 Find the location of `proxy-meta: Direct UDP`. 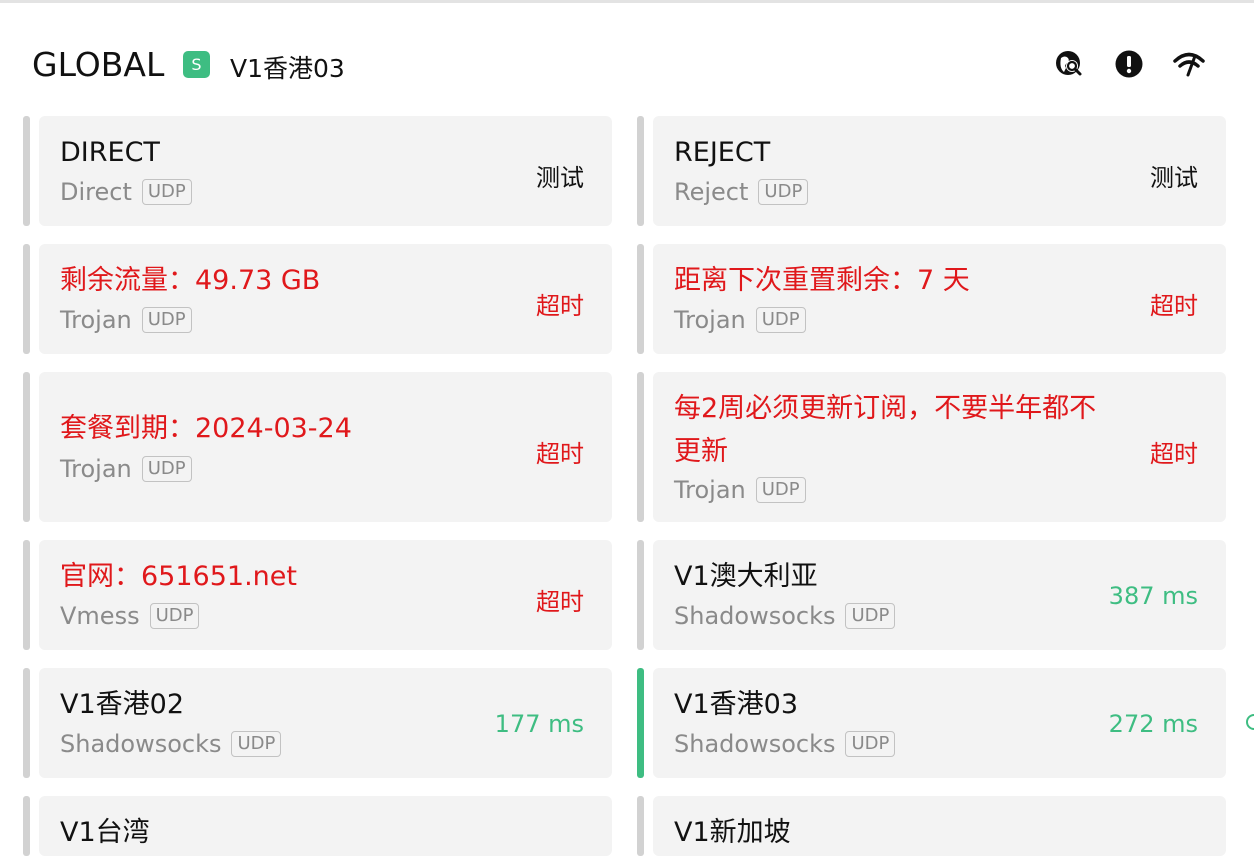

proxy-meta: Direct UDP is located at coordinates (126, 192).